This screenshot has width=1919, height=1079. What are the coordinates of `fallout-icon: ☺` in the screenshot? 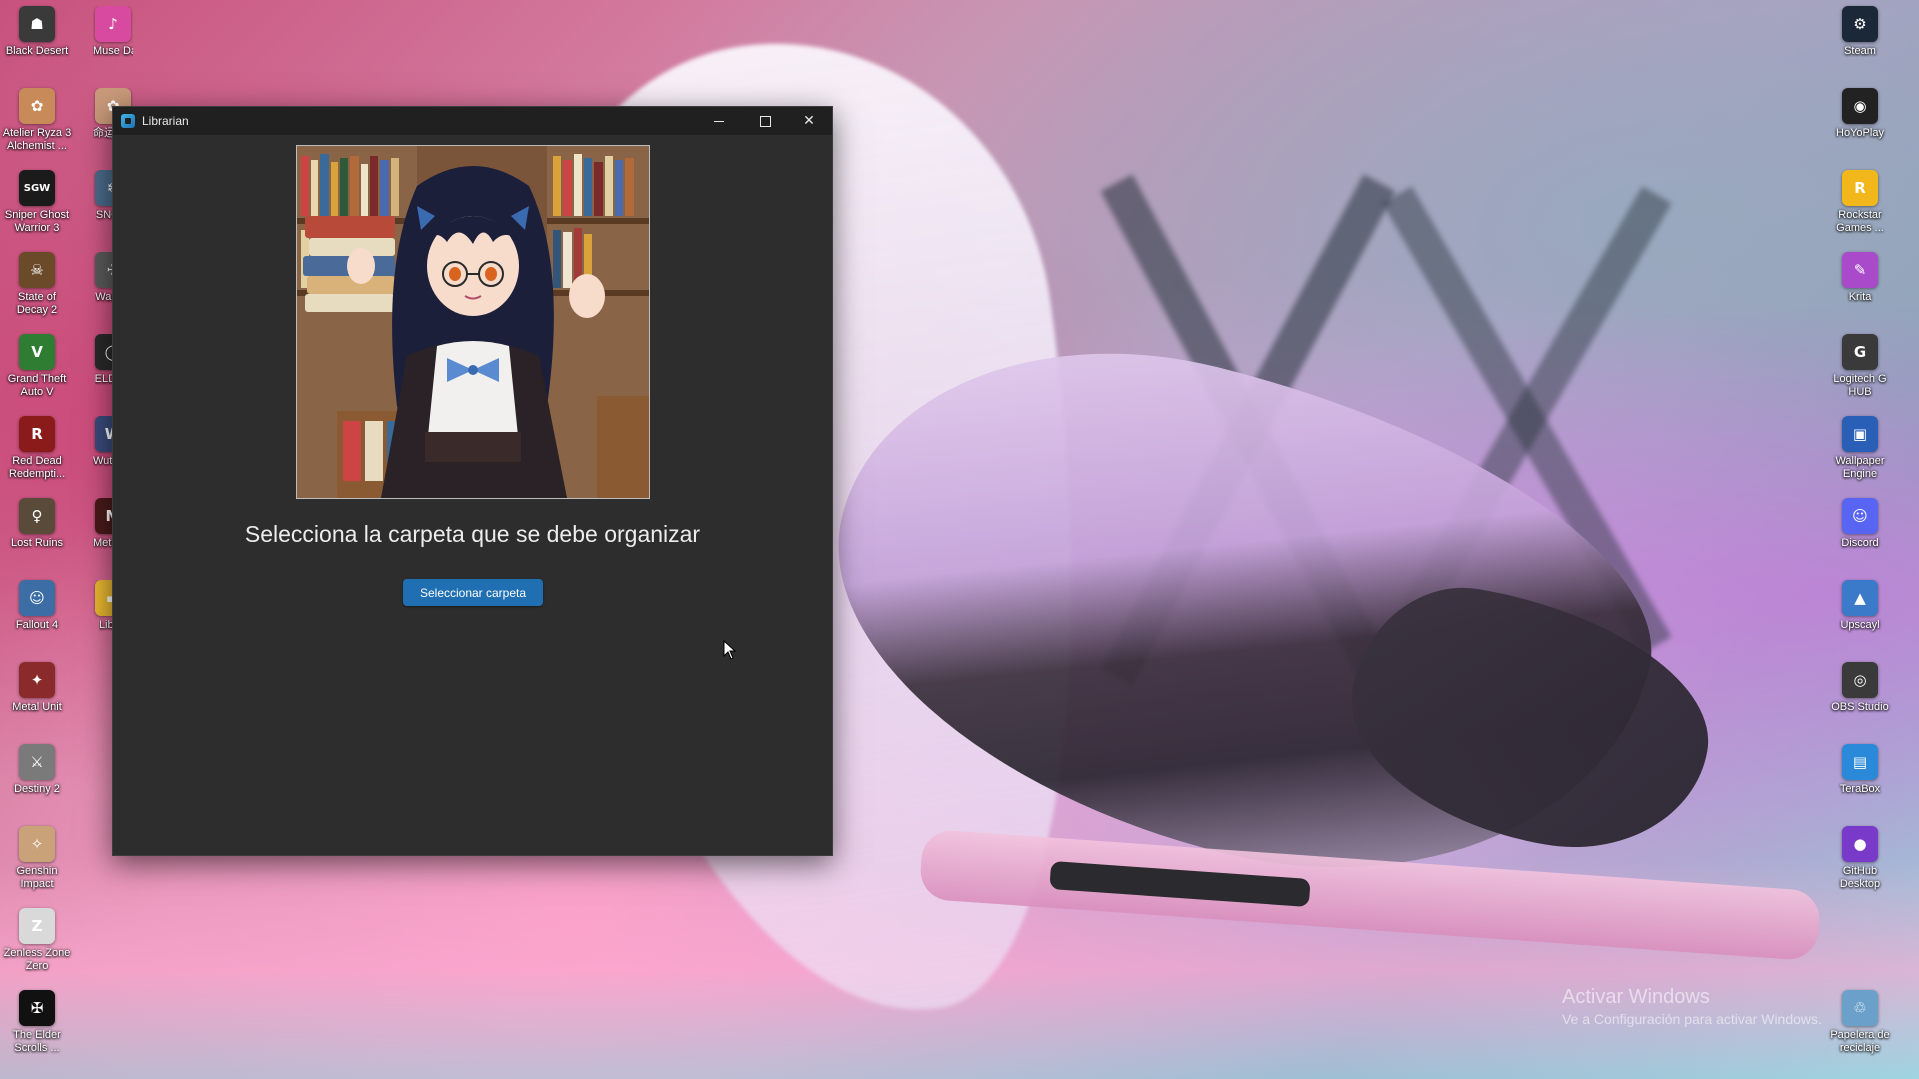 It's located at (37, 598).